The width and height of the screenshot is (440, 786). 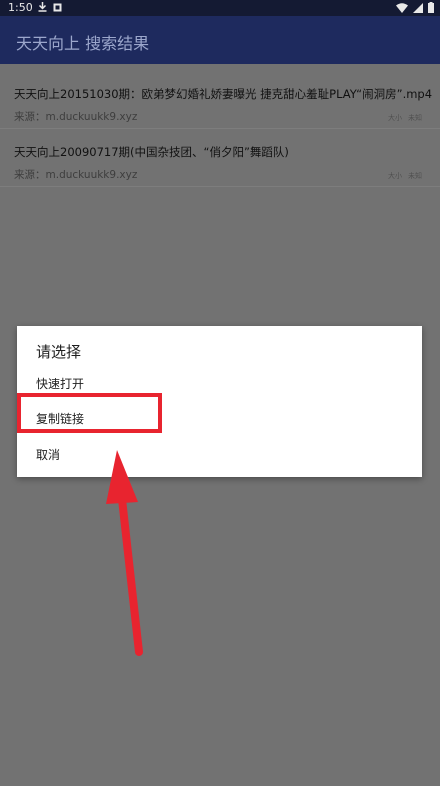 I want to click on quick-open-option: 快速打开, so click(x=60, y=383).